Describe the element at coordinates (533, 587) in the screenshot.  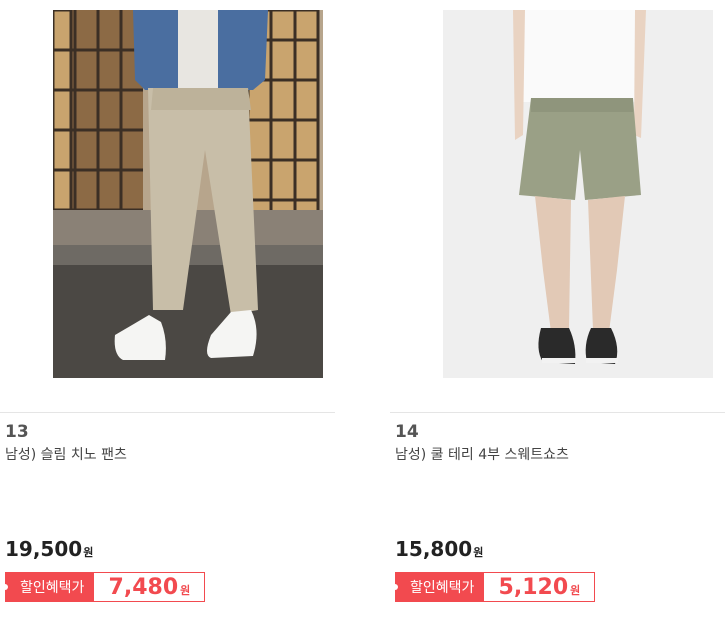
I see `discount-price: 5,120` at that location.